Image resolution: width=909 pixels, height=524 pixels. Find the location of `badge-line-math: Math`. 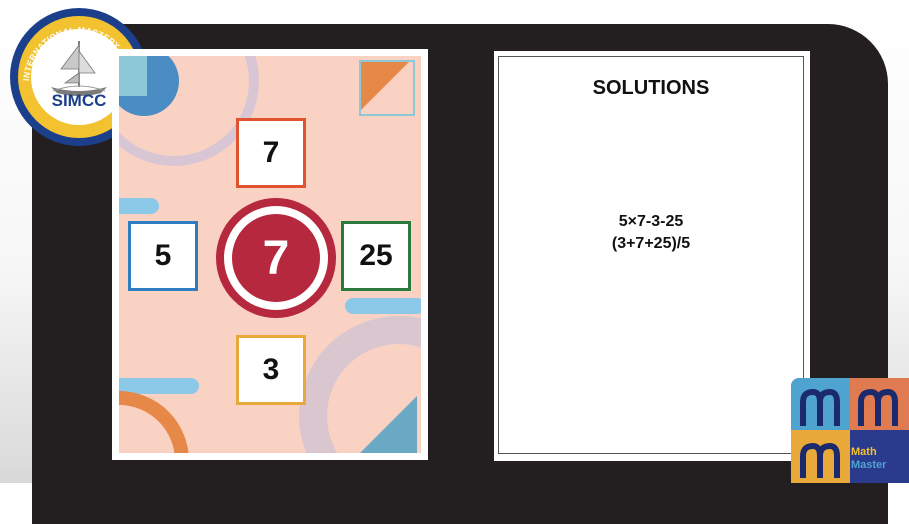

badge-line-math: Math is located at coordinates (864, 452).